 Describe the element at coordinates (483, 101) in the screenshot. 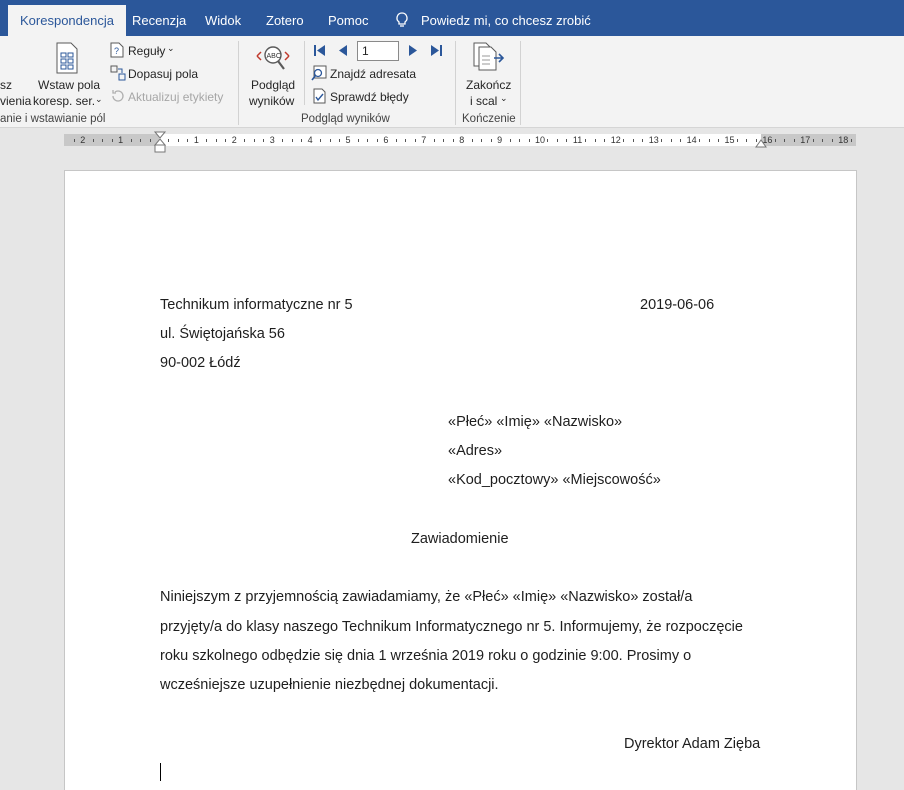

I see `finish-merge-label2: i scal` at that location.